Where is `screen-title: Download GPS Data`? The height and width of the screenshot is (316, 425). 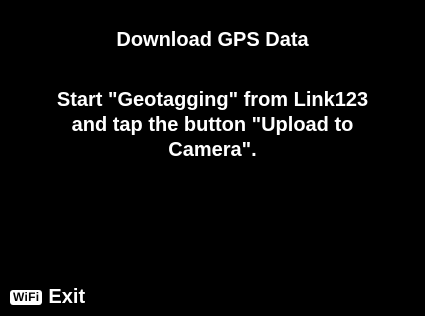
screen-title: Download GPS Data is located at coordinates (212, 40).